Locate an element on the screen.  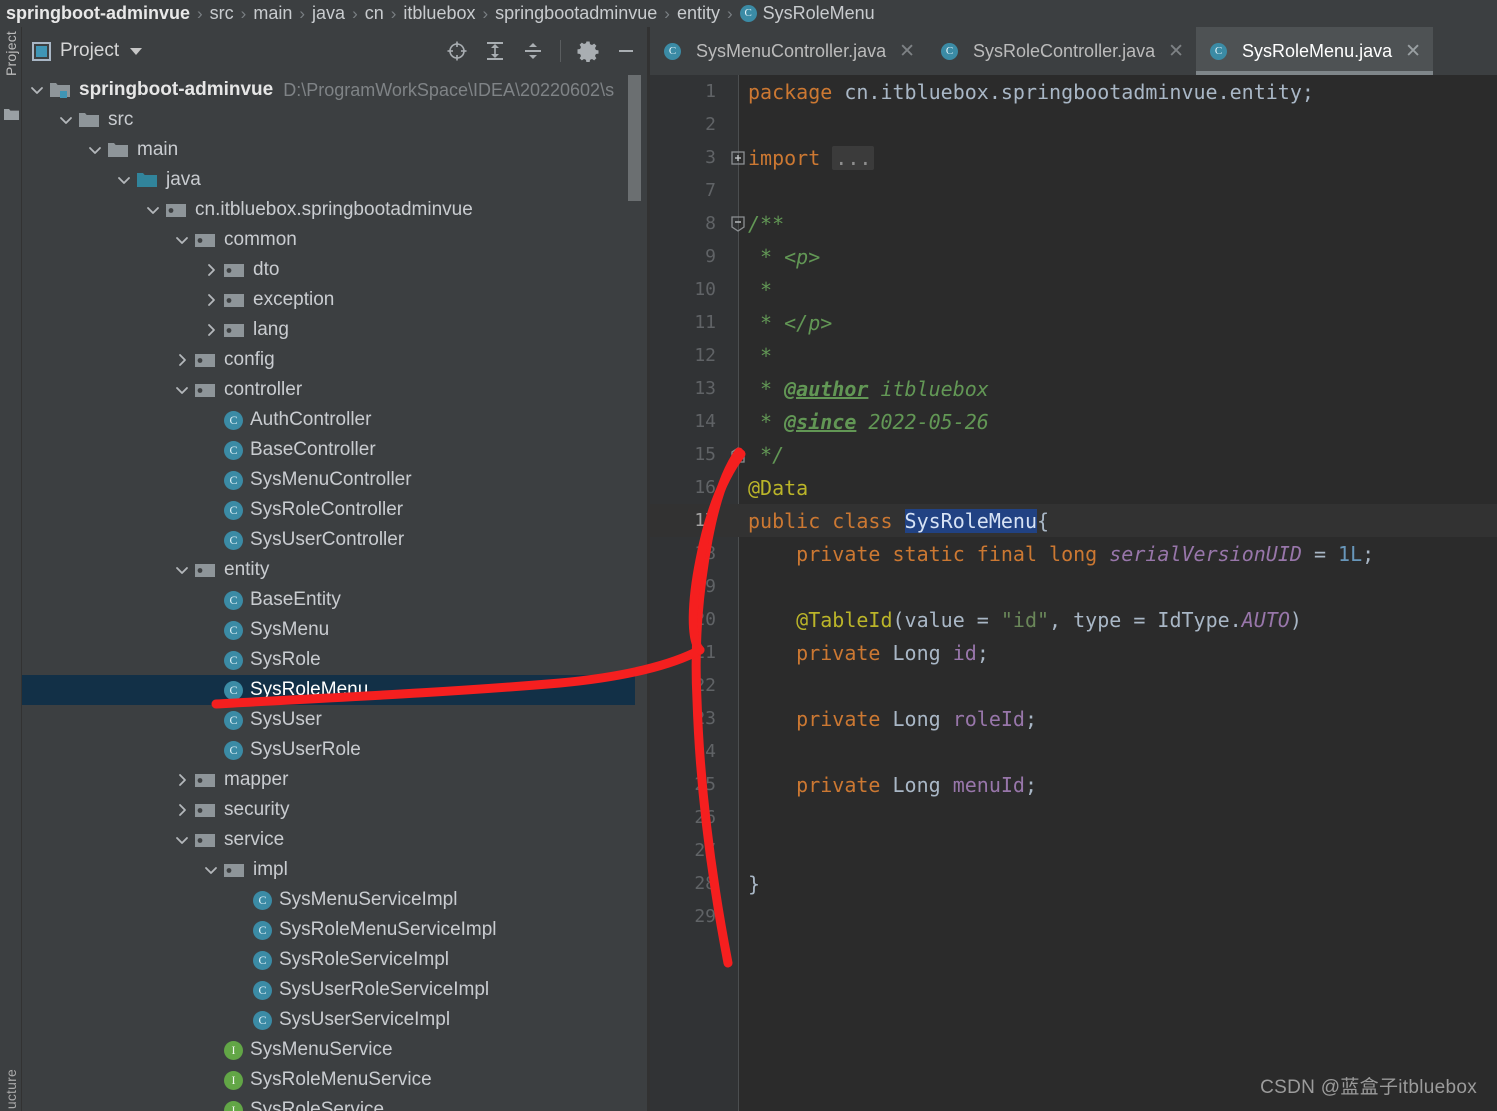
collapse-all-icon is located at coordinates (533, 51).